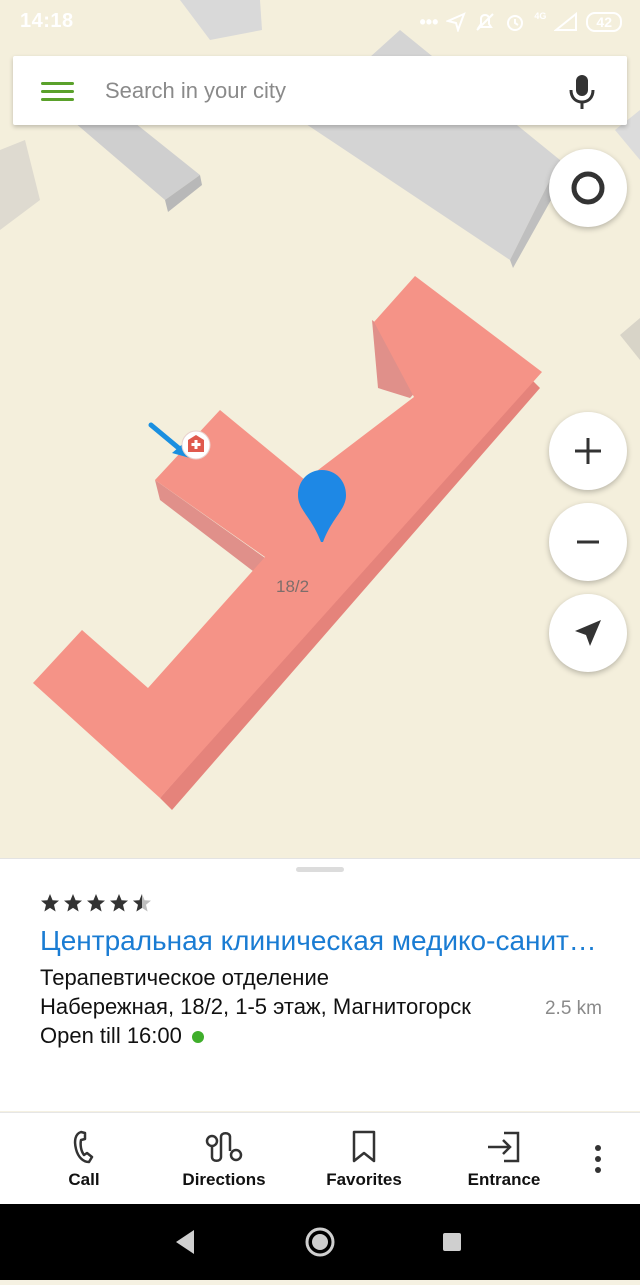  I want to click on layers-button, so click(588, 188).